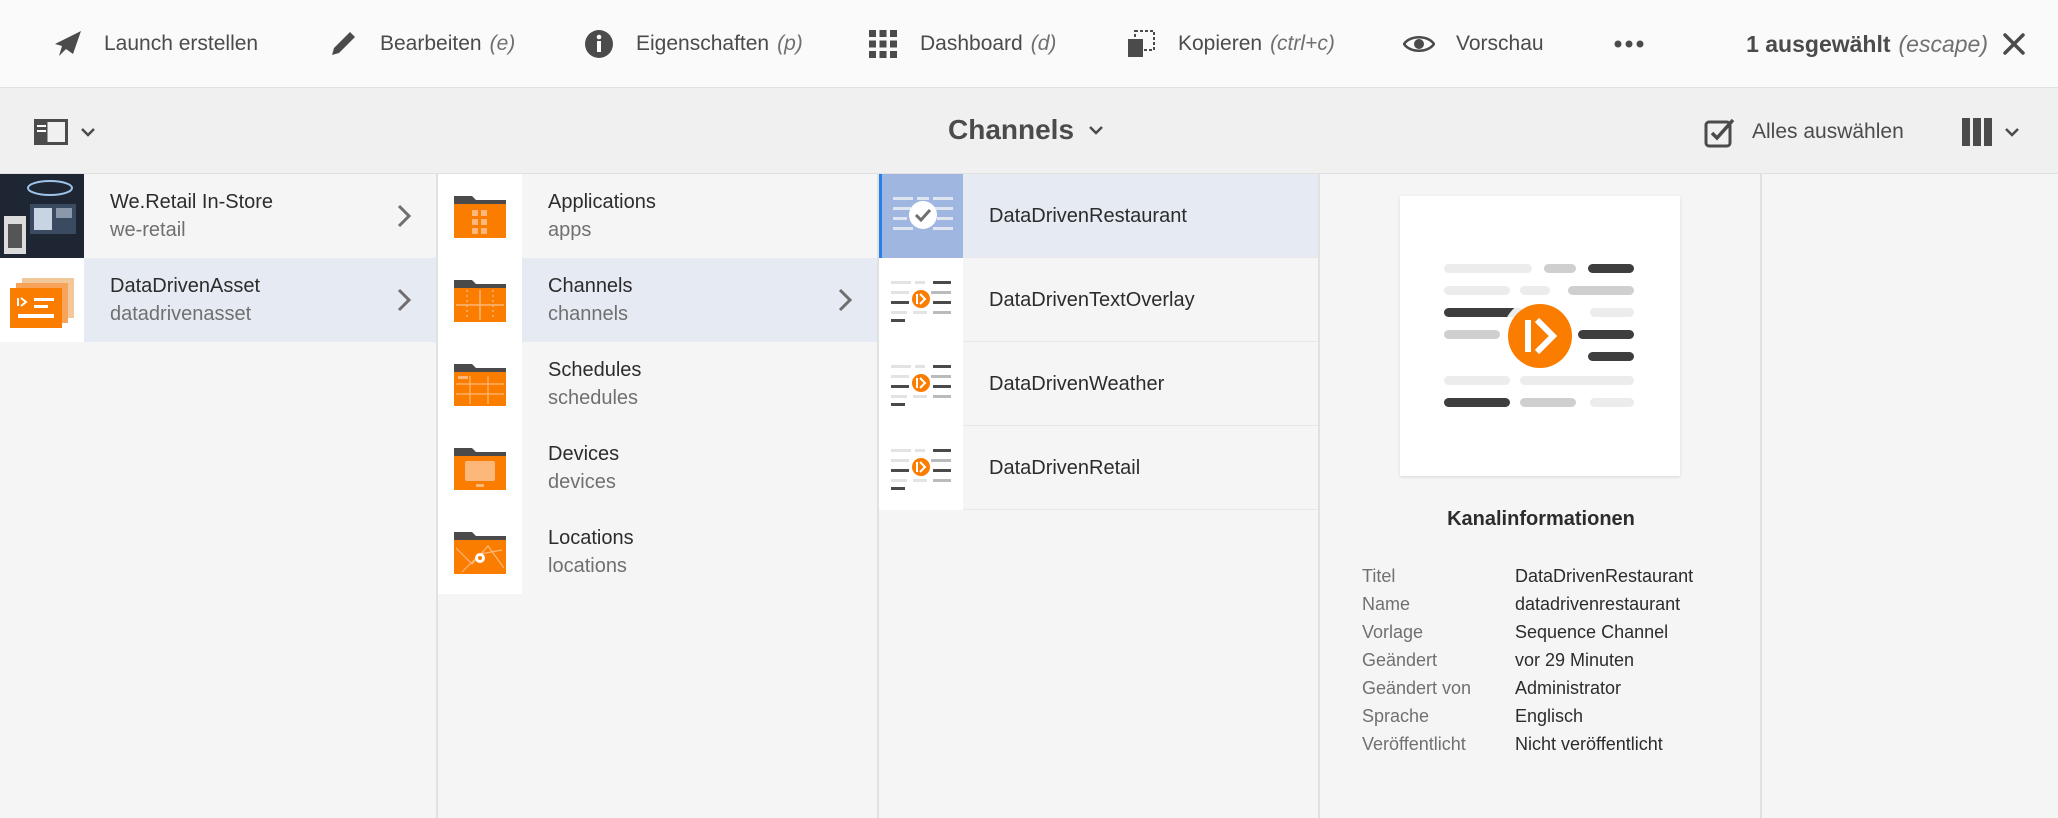  Describe the element at coordinates (1043, 43) in the screenshot. I see `dashboard-shortcut: (d)` at that location.